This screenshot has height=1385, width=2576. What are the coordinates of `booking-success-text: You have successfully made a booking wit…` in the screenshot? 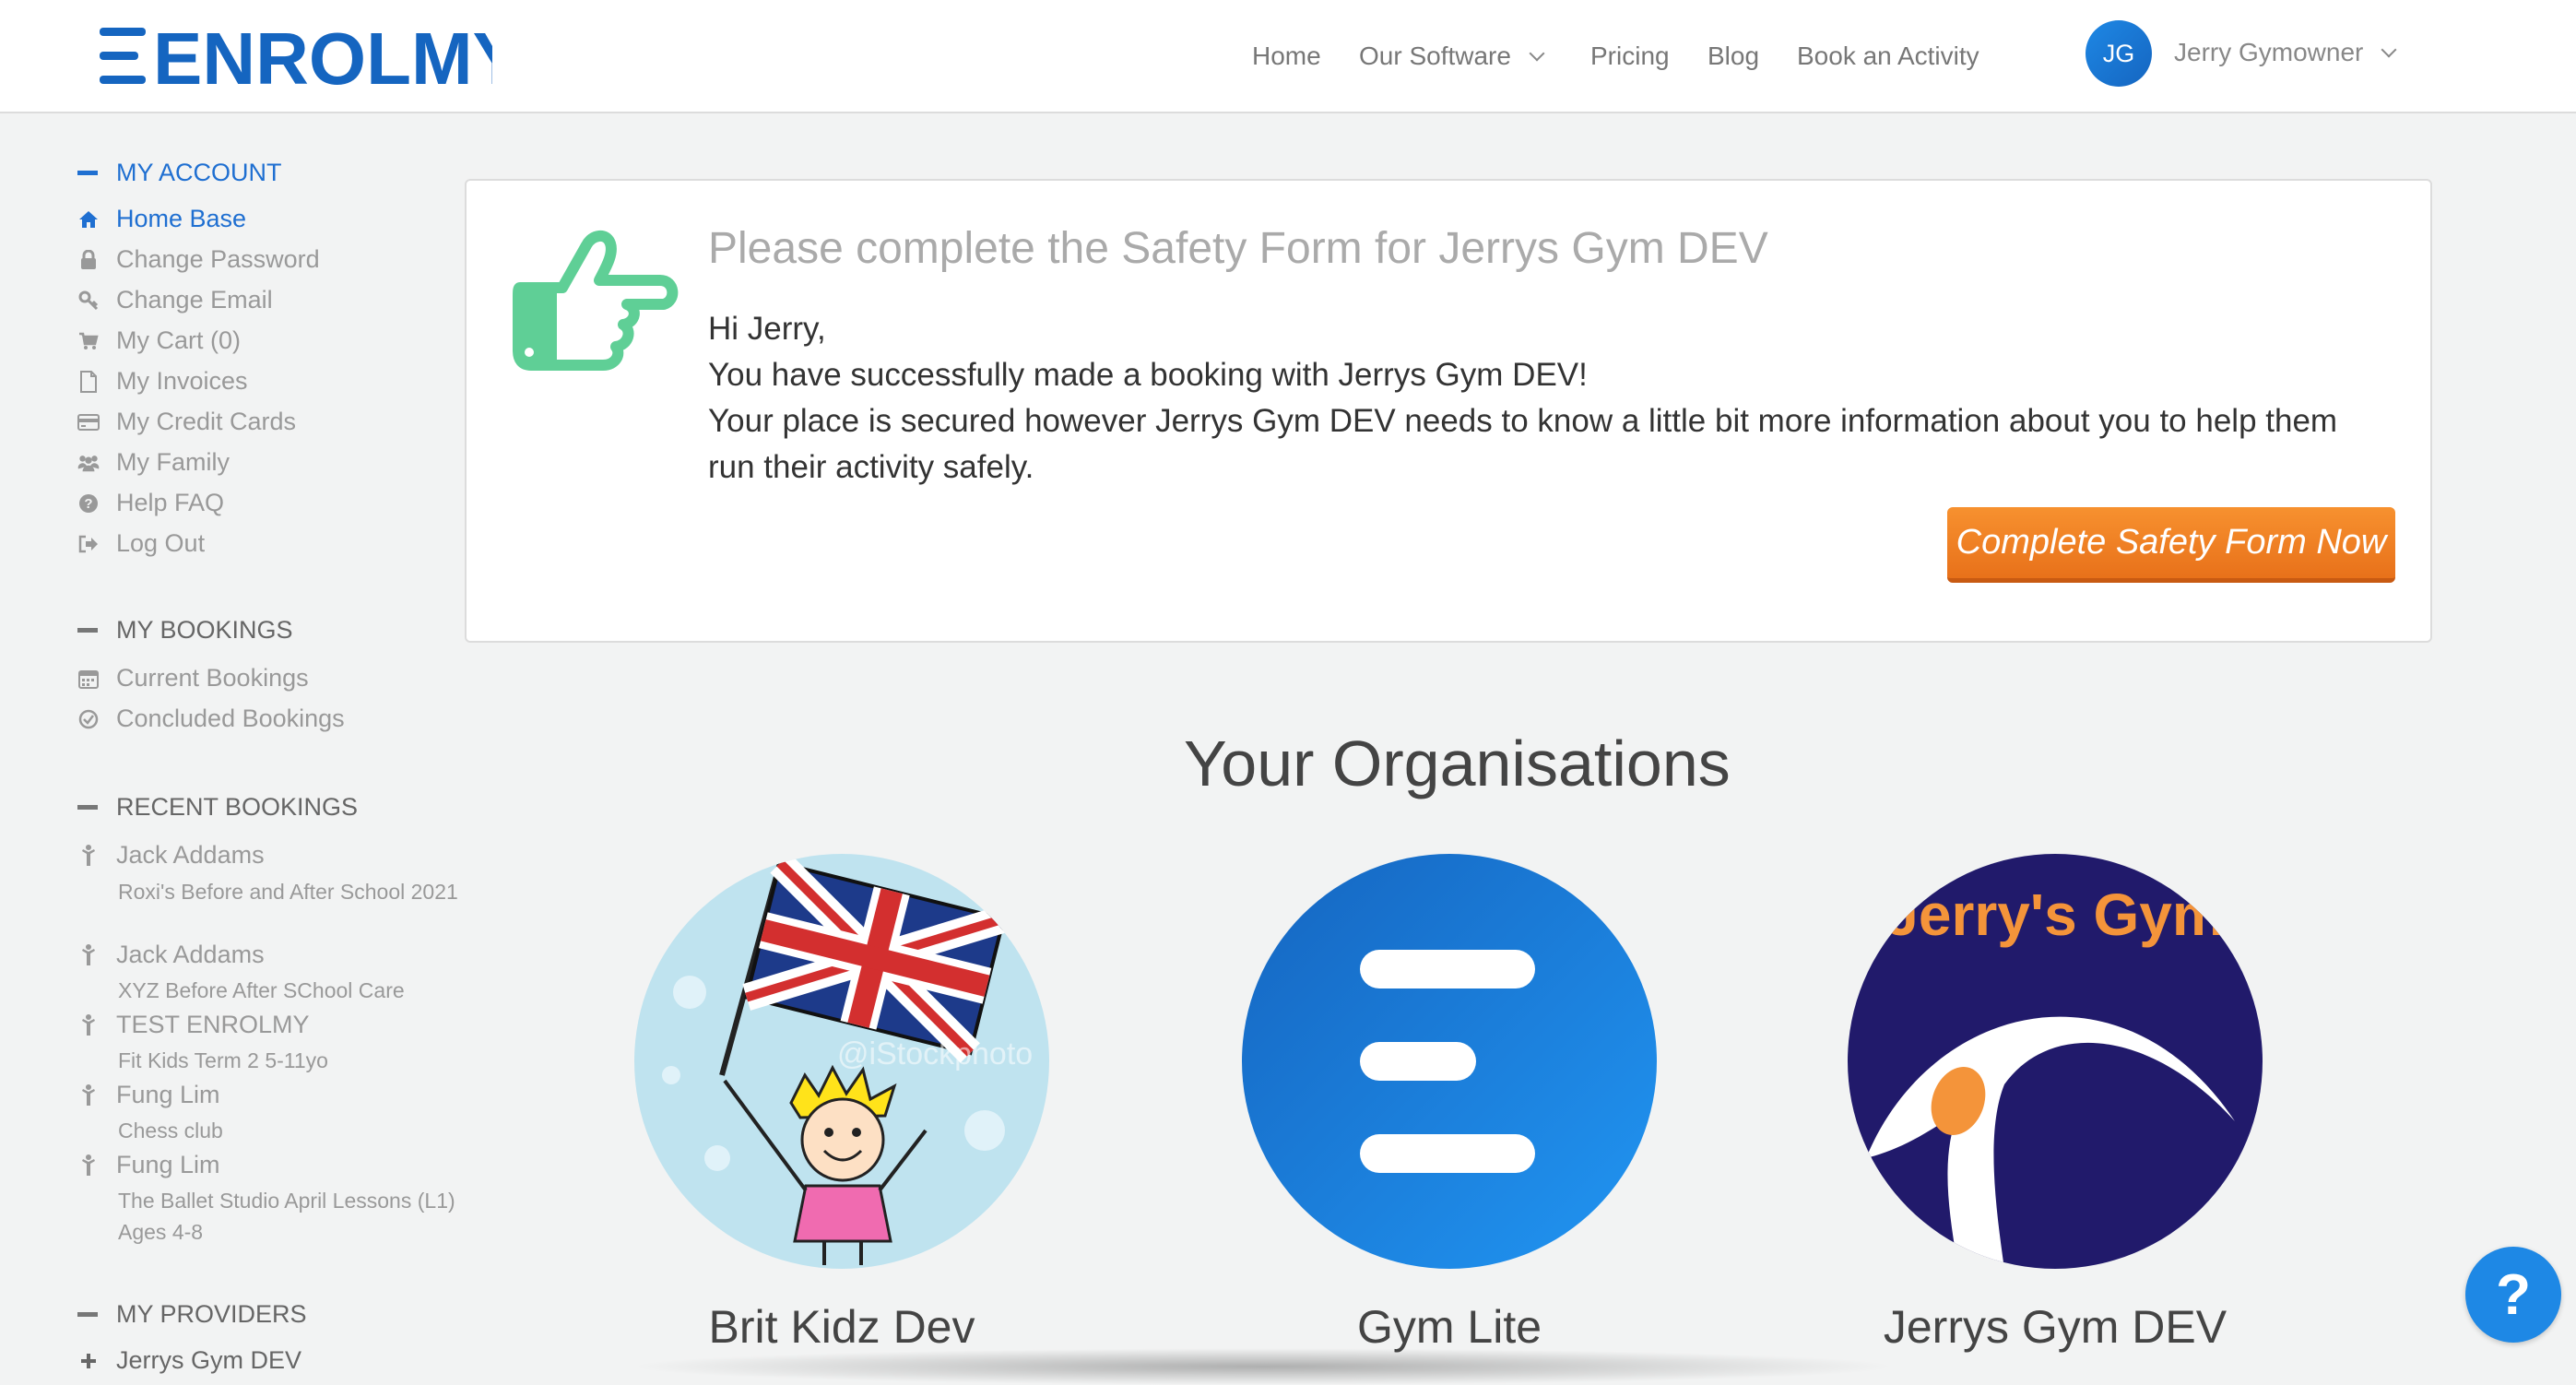 It's located at (1148, 375).